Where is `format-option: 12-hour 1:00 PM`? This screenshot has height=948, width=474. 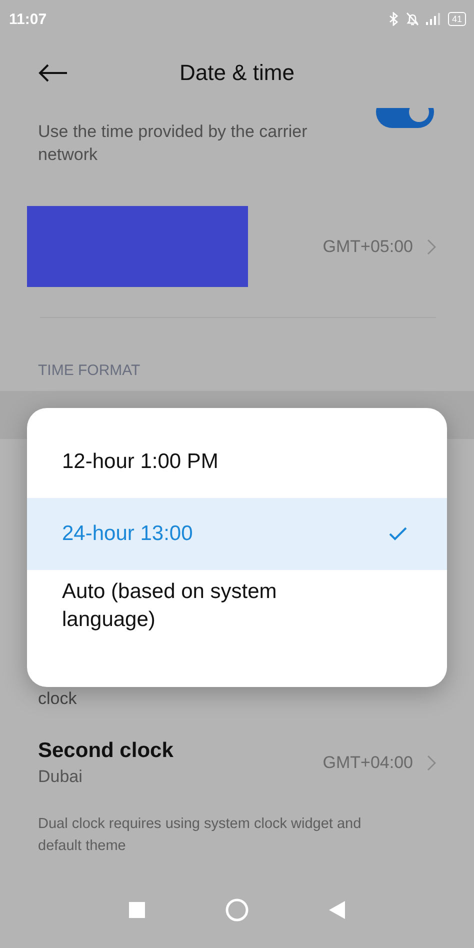
format-option: 12-hour 1:00 PM is located at coordinates (237, 462).